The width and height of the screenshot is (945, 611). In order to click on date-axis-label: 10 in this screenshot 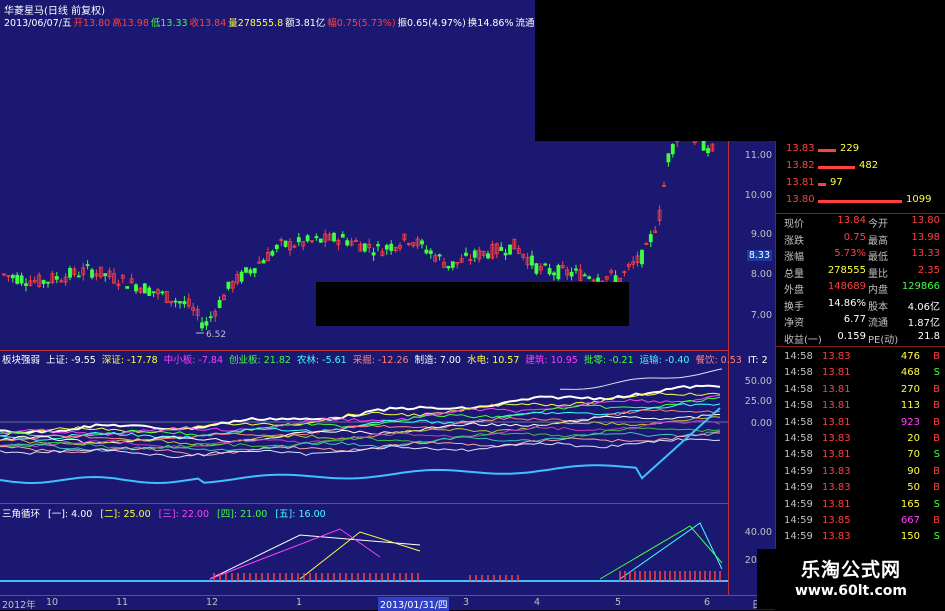, I will do `click(52, 602)`.